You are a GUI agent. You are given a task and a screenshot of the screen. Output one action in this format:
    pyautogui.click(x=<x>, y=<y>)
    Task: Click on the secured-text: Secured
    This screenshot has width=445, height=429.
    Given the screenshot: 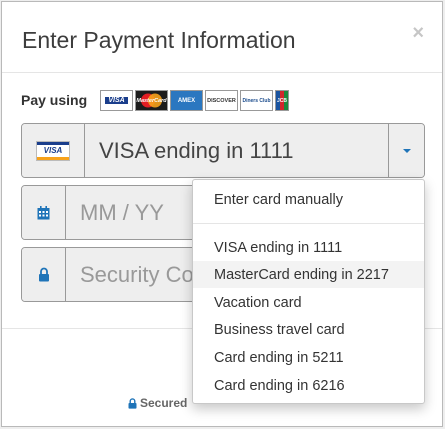 What is the action you would take?
    pyautogui.click(x=164, y=403)
    